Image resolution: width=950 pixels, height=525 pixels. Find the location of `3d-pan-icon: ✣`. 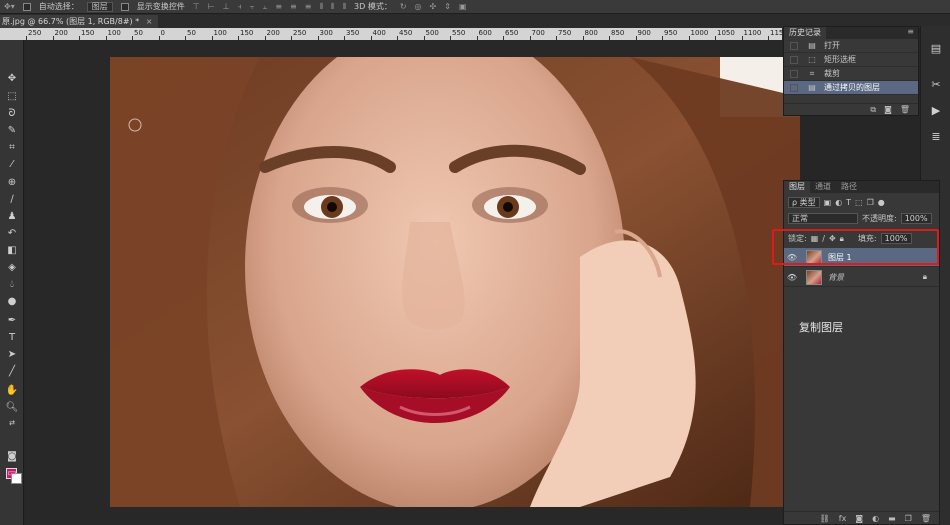

3d-pan-icon: ✣ is located at coordinates (433, 6).